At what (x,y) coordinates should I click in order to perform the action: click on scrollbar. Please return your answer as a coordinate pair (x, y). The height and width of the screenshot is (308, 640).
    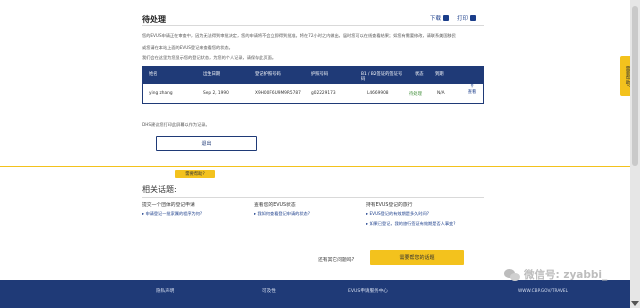
    Looking at the image, I should click on (635, 154).